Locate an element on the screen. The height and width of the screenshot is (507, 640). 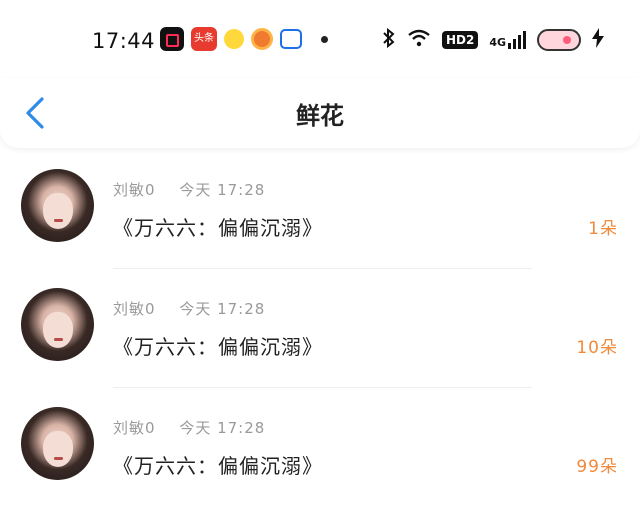
notification-icons: 头条 is located at coordinates (244, 39).